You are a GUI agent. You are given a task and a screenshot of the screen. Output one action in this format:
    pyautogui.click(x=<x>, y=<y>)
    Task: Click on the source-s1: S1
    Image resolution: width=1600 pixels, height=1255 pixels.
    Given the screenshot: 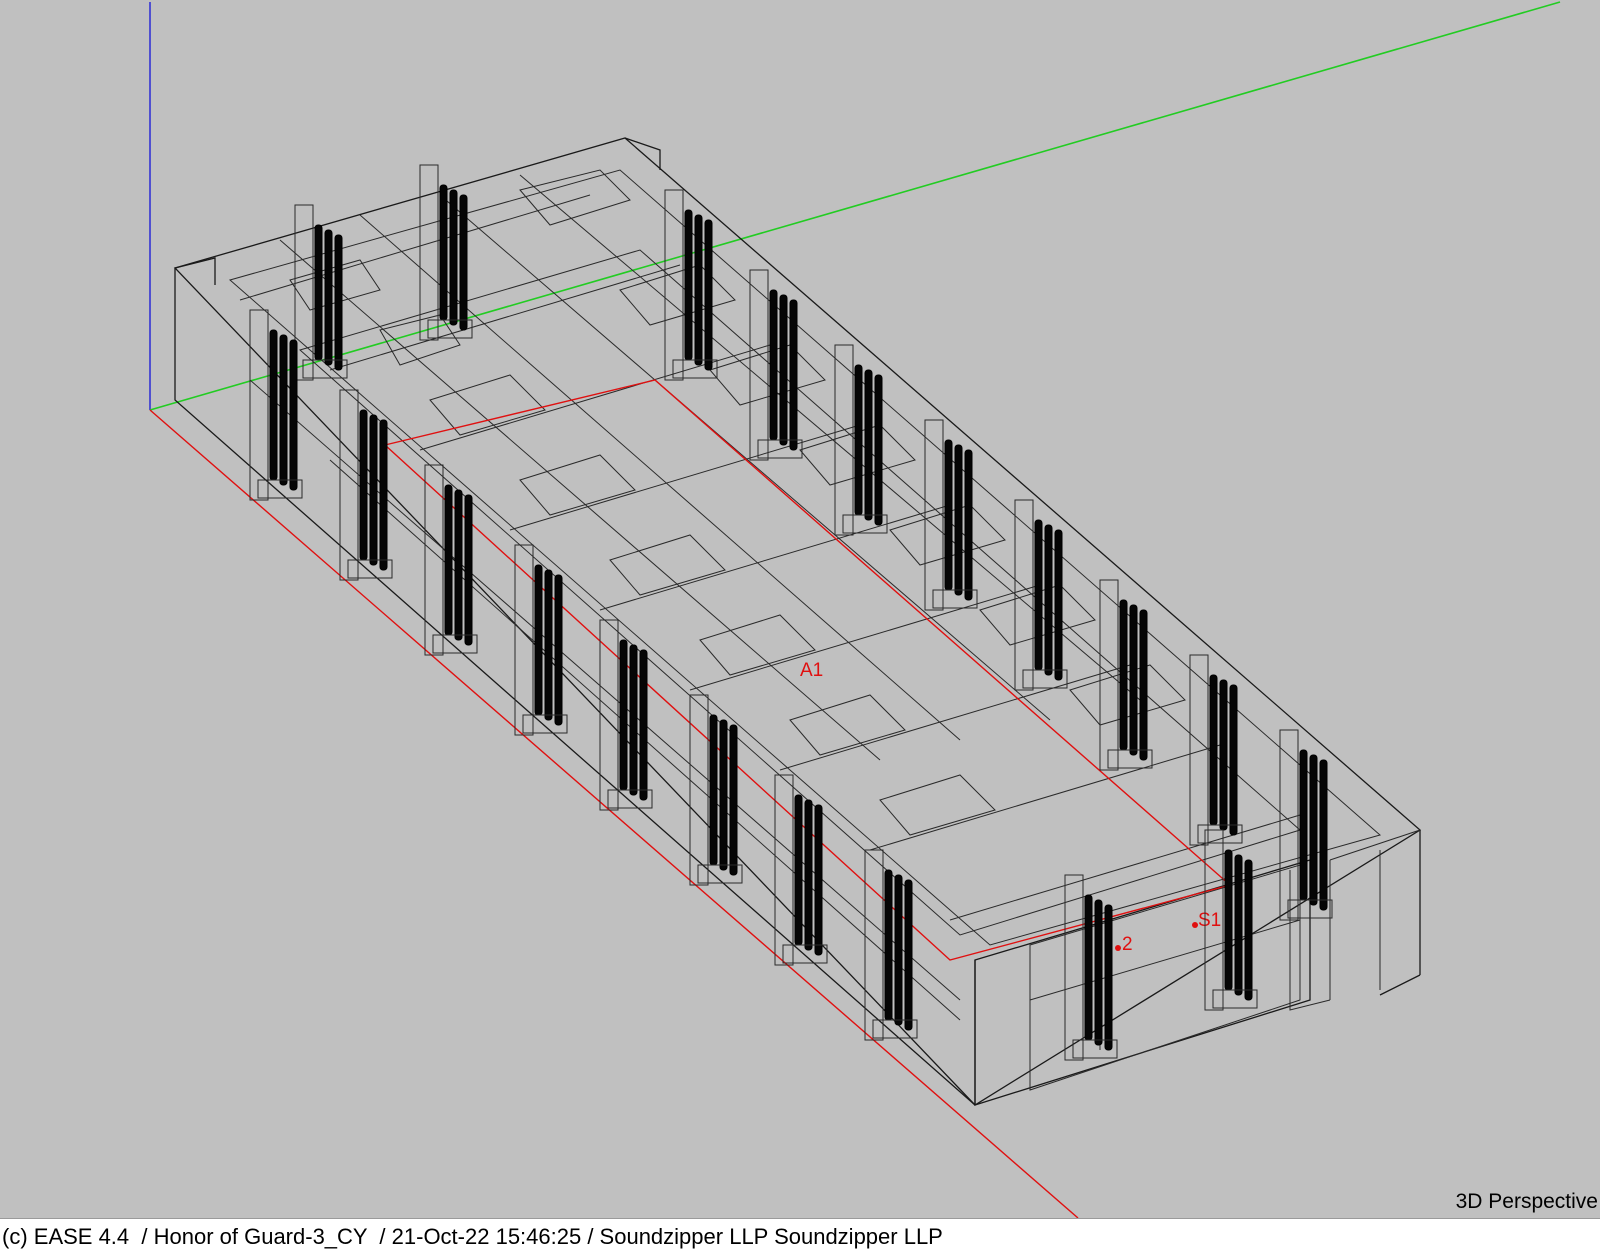 What is the action you would take?
    pyautogui.click(x=1206, y=920)
    